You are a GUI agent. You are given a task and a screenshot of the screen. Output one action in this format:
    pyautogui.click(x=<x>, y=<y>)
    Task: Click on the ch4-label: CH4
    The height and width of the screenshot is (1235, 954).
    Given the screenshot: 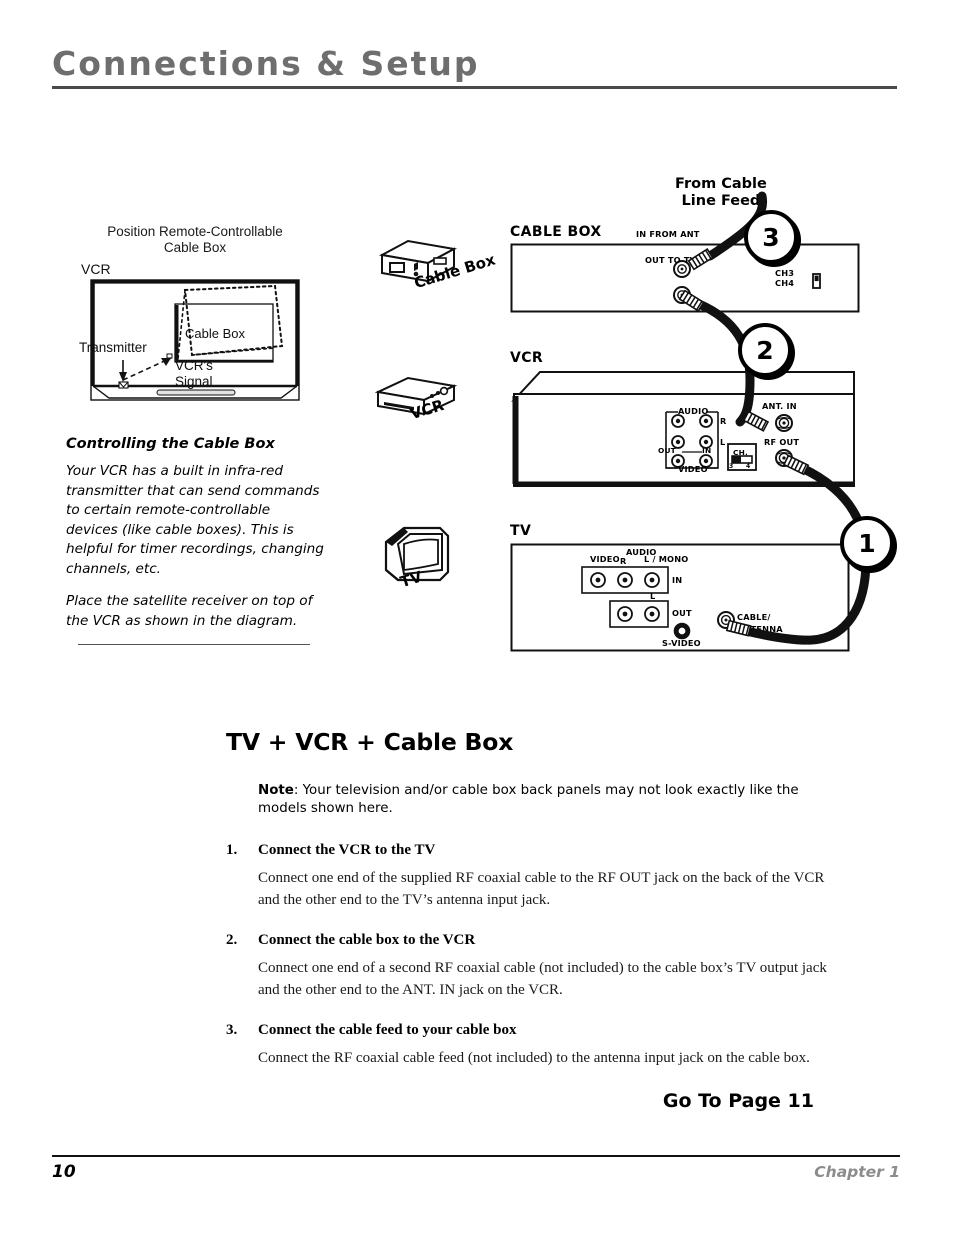 What is the action you would take?
    pyautogui.click(x=785, y=283)
    